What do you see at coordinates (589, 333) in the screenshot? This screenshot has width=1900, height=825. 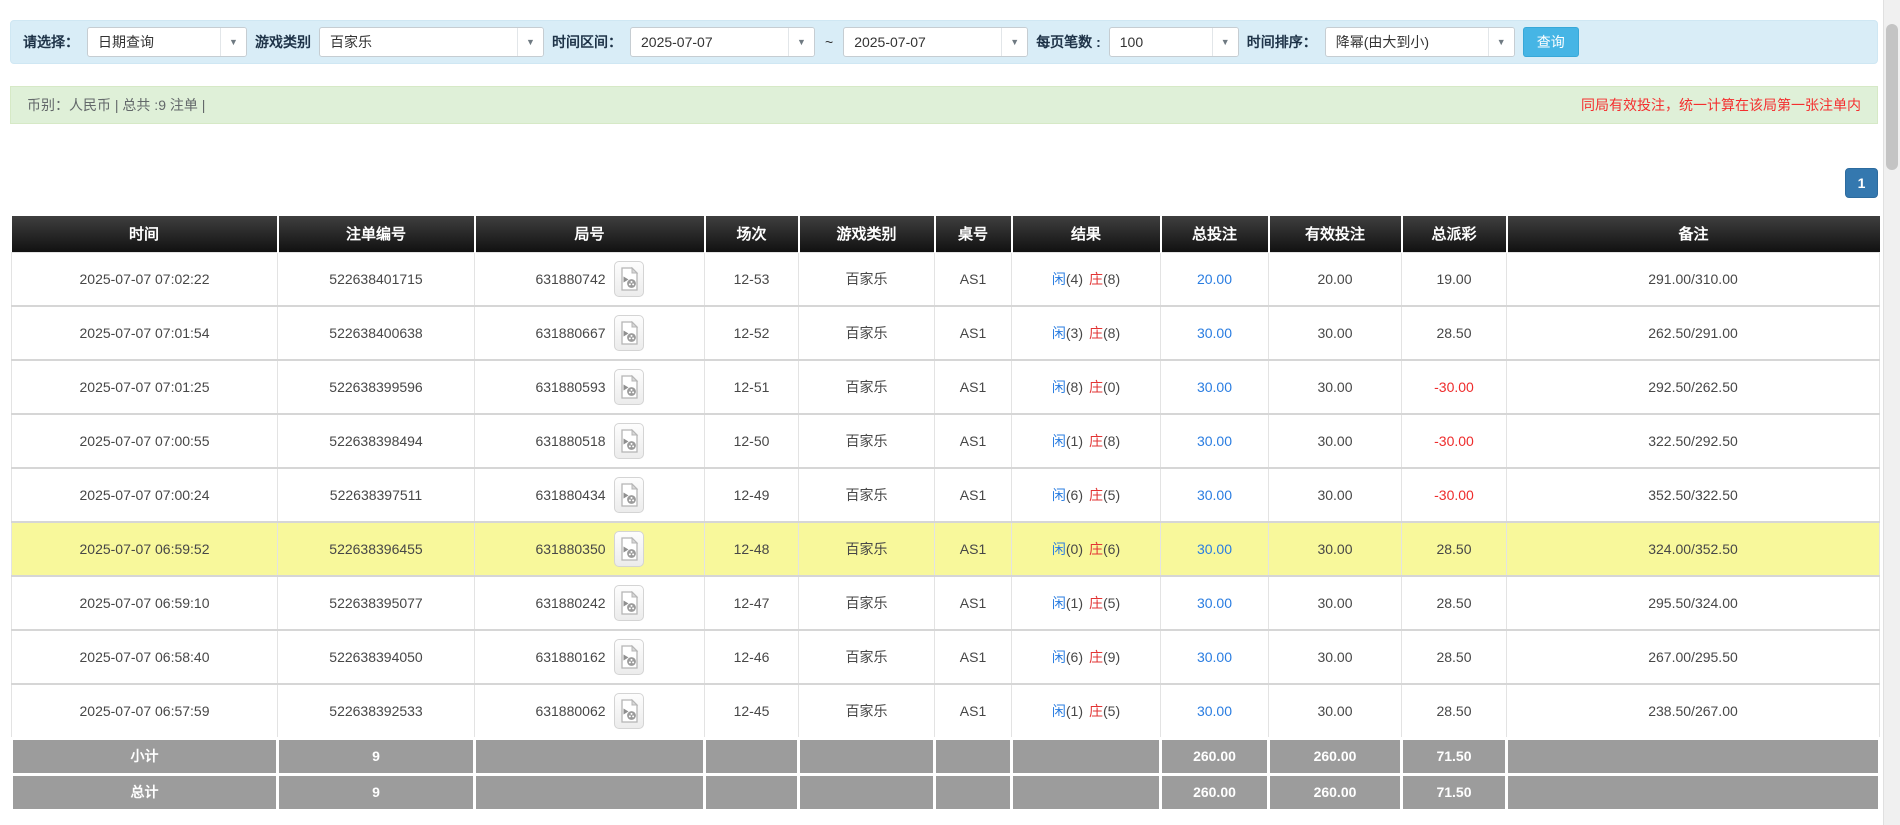 I see `cell-round-id: 631880667` at bounding box center [589, 333].